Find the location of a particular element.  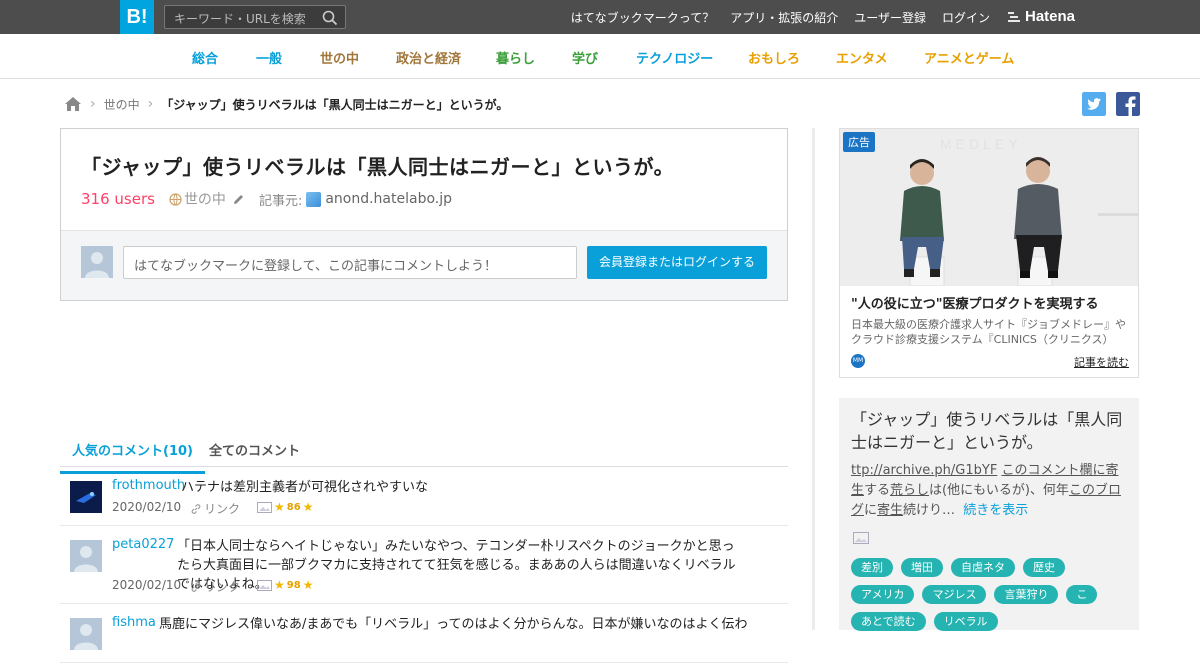

tag: 差別 is located at coordinates (872, 567).